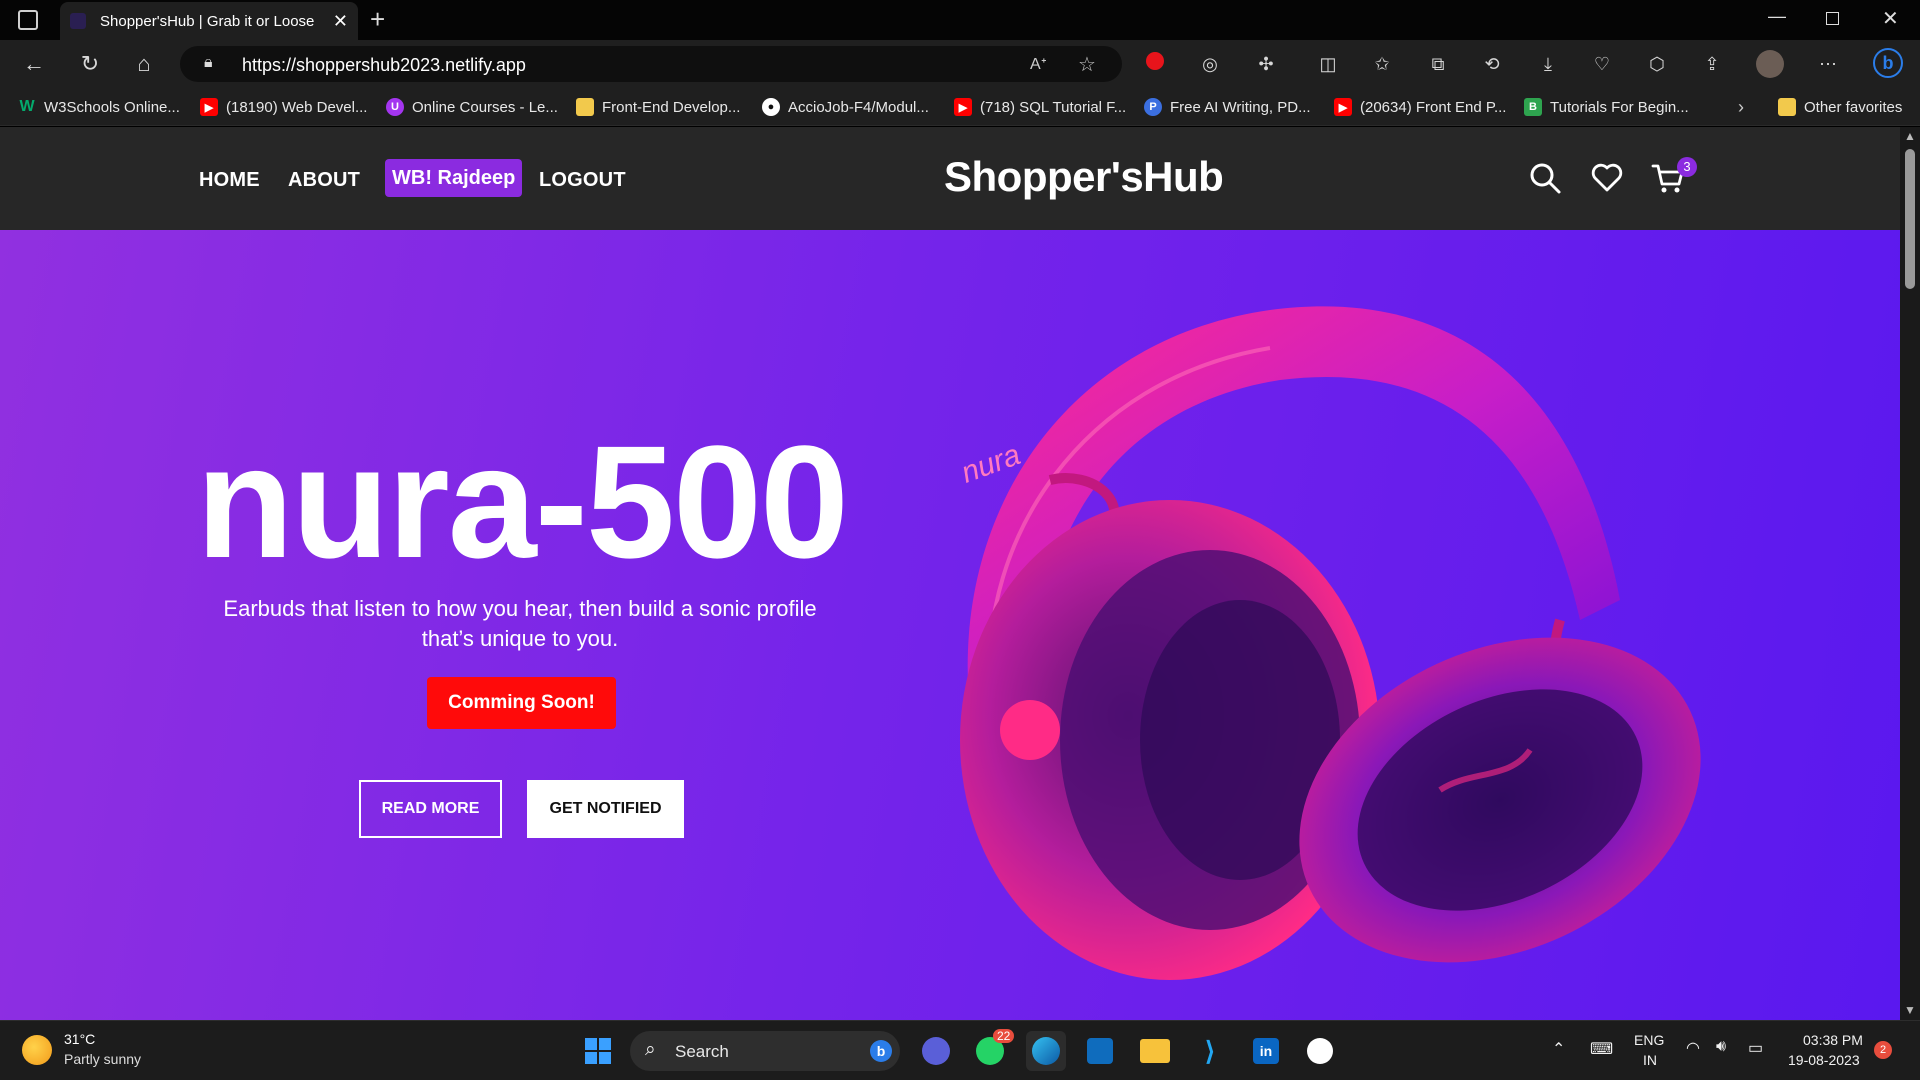 Image resolution: width=1920 pixels, height=1080 pixels. What do you see at coordinates (384, 65) in the screenshot?
I see `url-text: https://shoppershub2023.netlify.app` at bounding box center [384, 65].